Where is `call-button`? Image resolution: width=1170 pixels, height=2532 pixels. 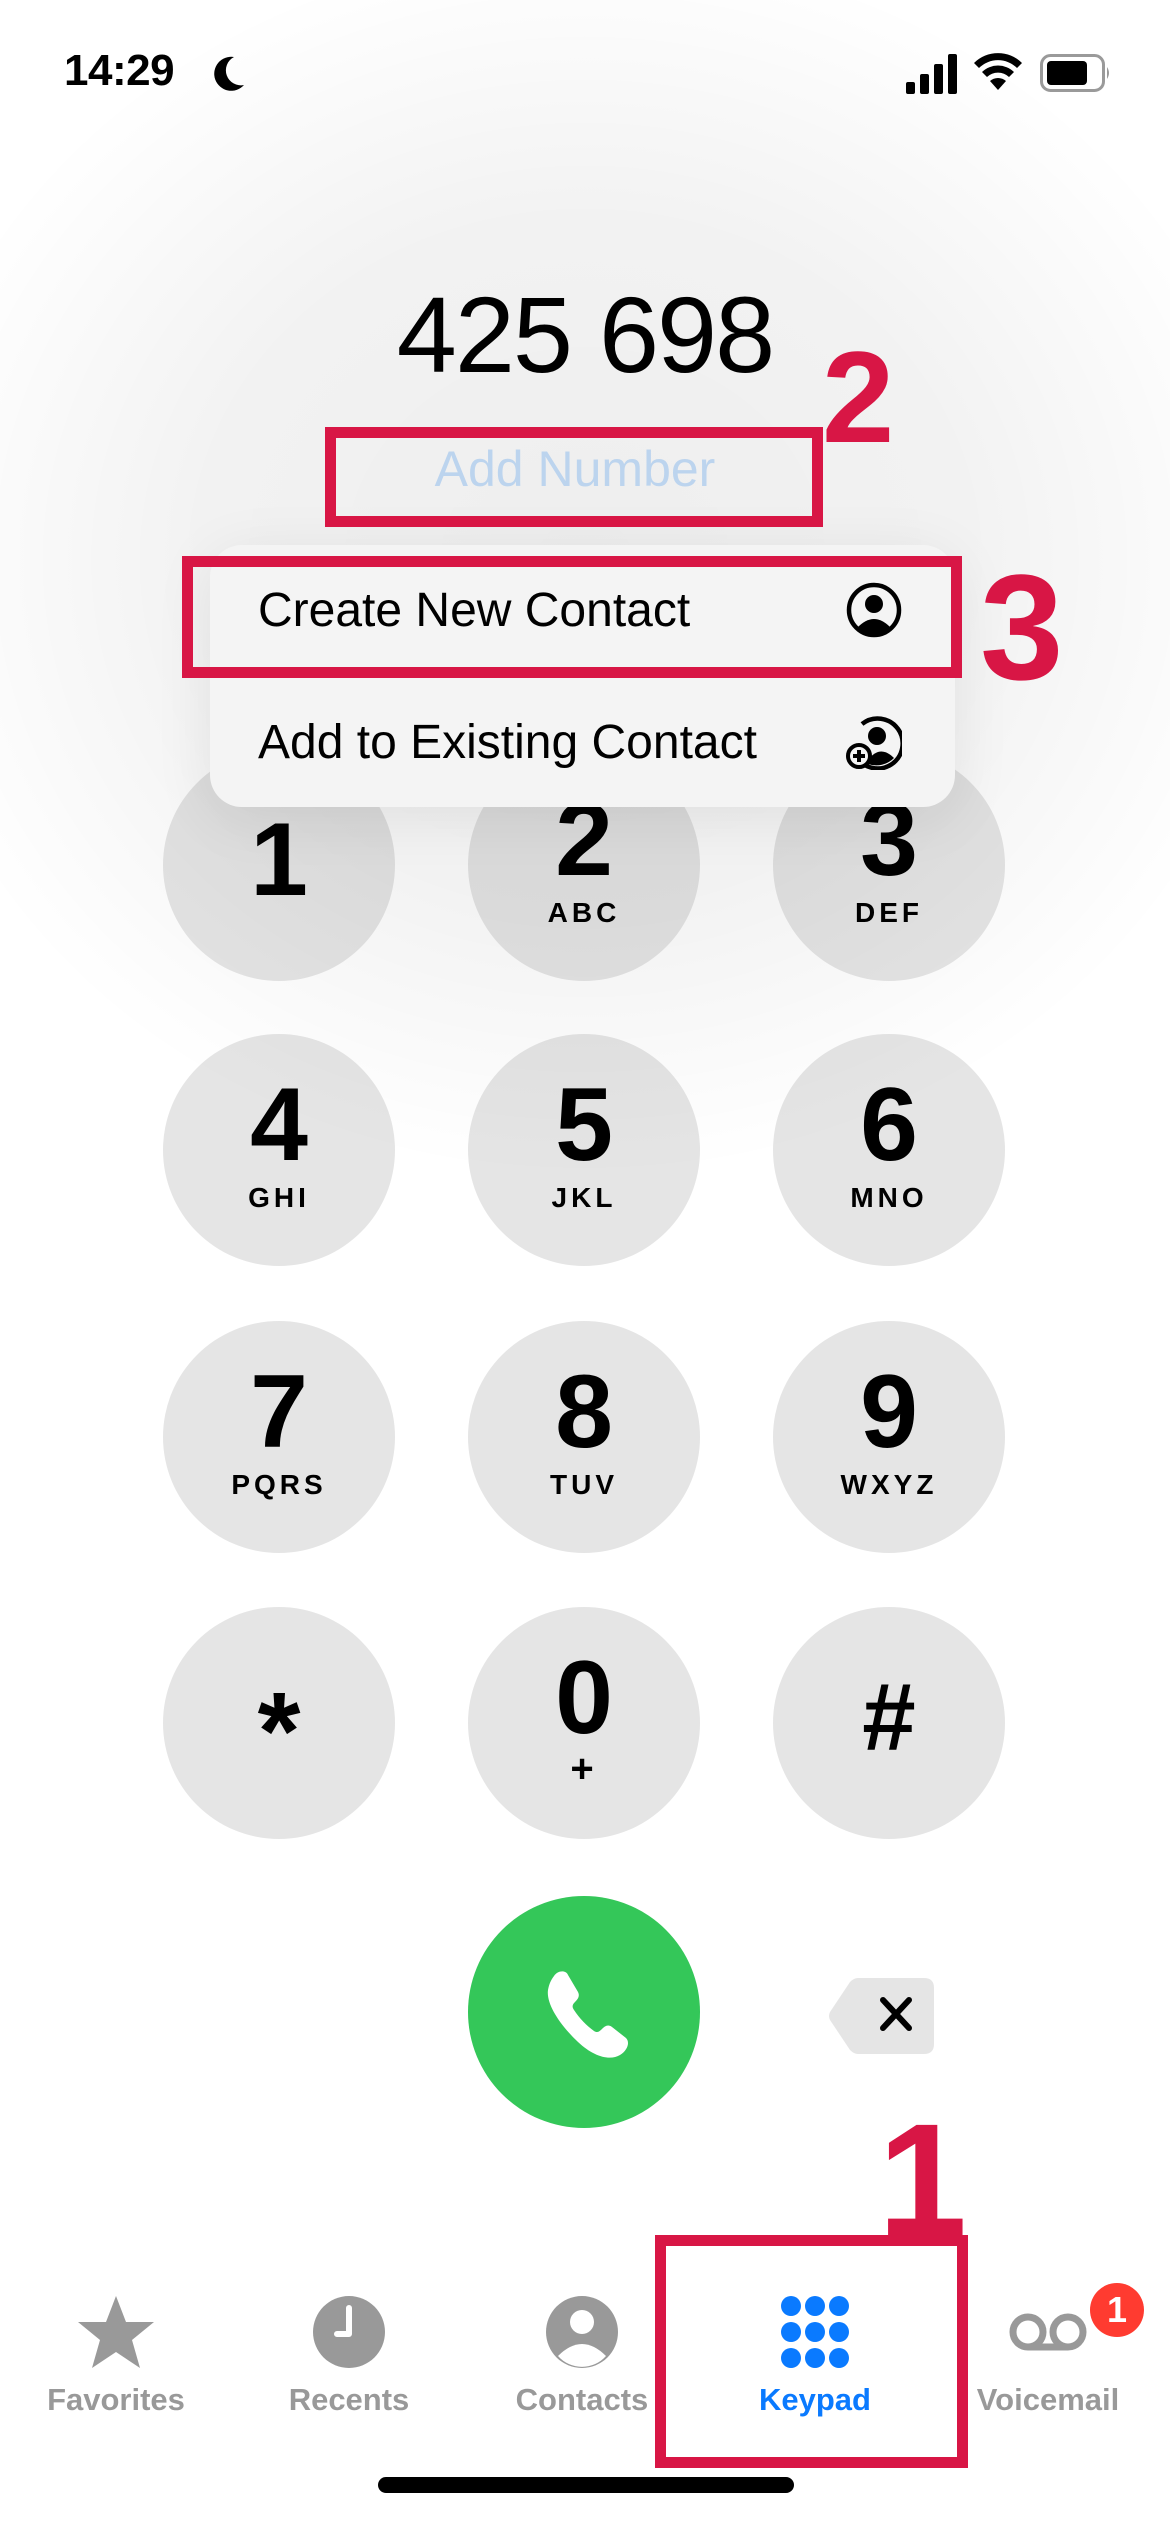
call-button is located at coordinates (584, 2012).